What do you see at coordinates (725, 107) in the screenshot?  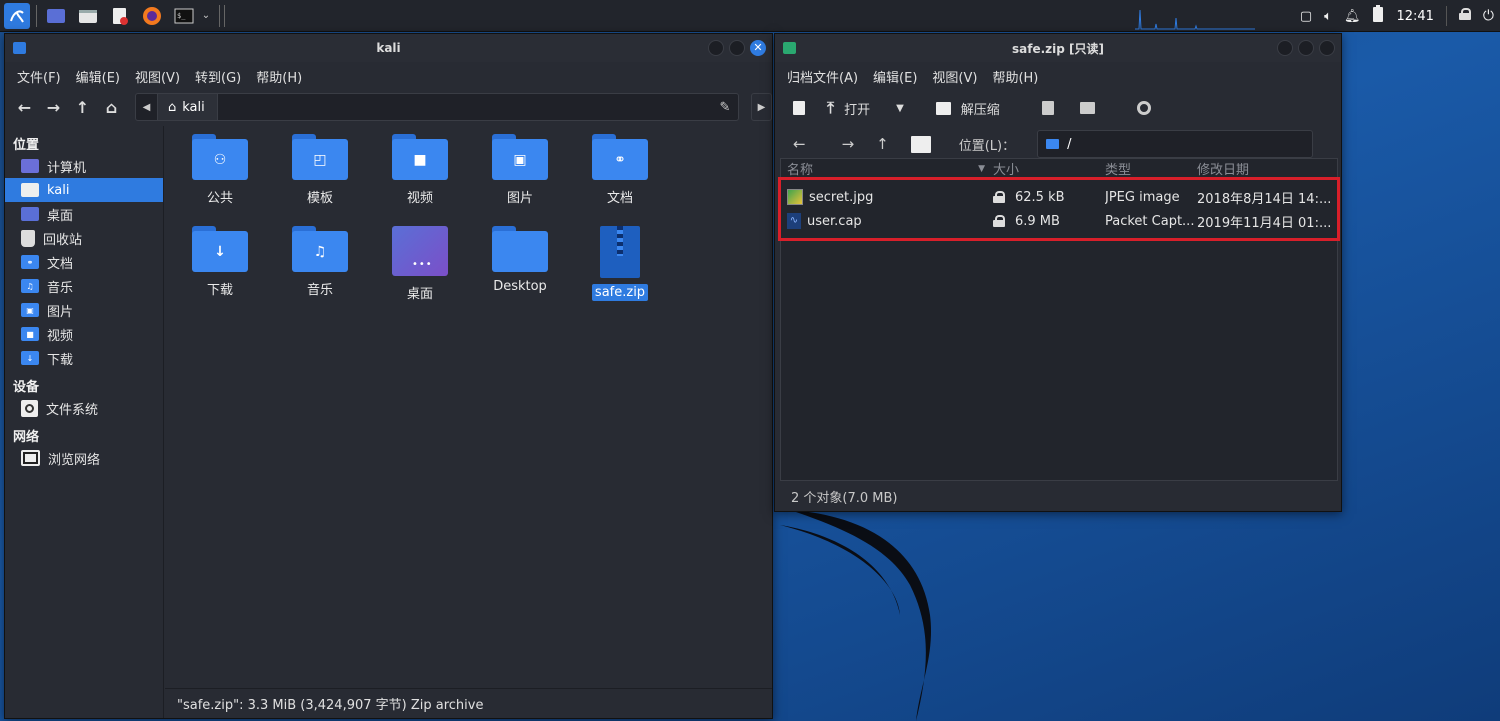 I see `edit-pencil-icon: ✎` at bounding box center [725, 107].